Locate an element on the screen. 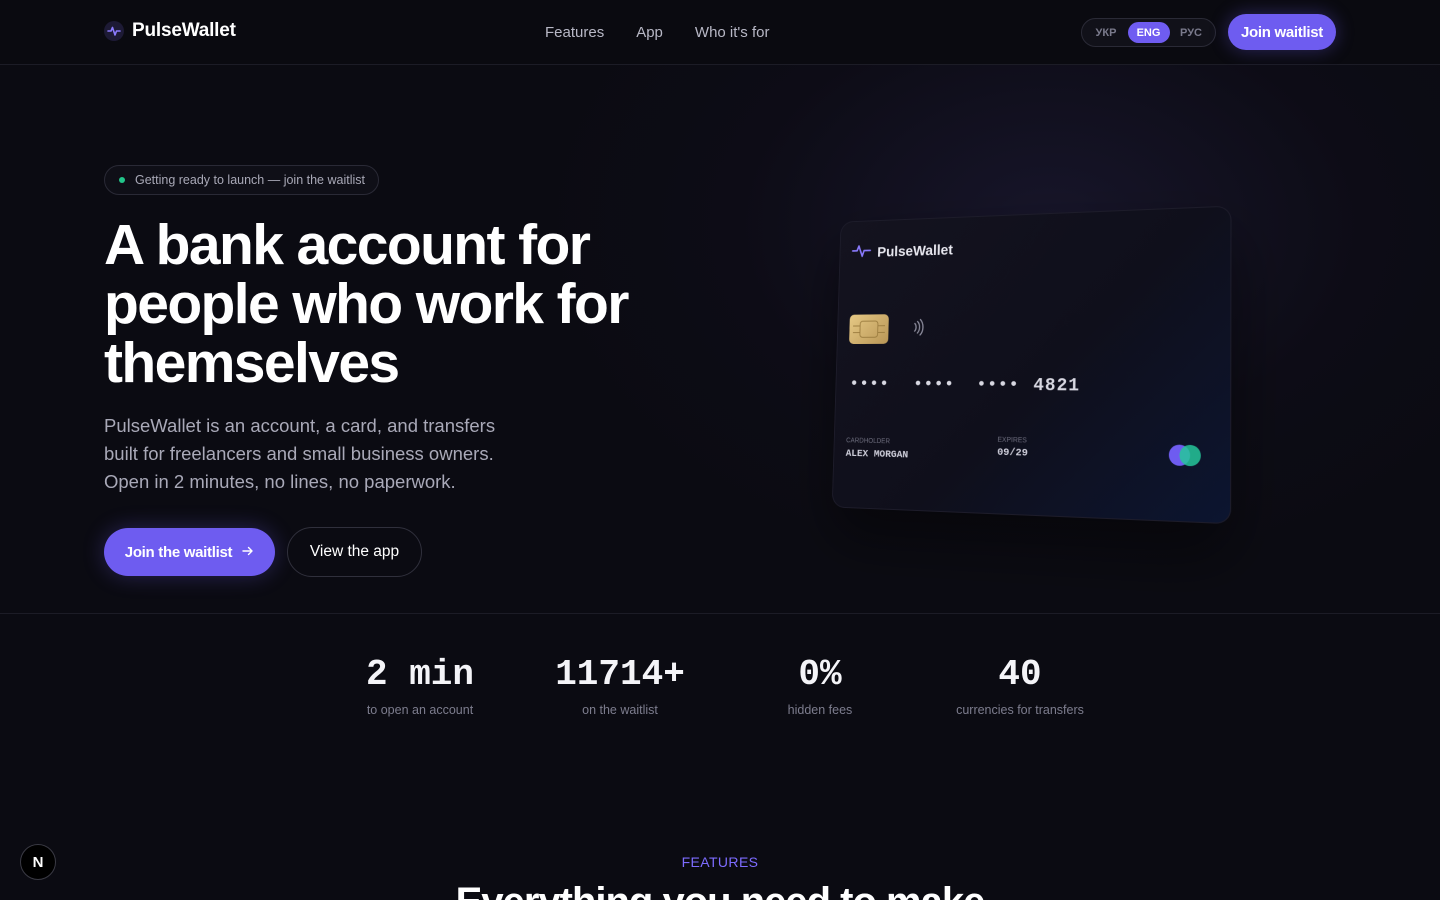 This screenshot has height=900, width=1440. card-number-group-2: •••• is located at coordinates (934, 385).